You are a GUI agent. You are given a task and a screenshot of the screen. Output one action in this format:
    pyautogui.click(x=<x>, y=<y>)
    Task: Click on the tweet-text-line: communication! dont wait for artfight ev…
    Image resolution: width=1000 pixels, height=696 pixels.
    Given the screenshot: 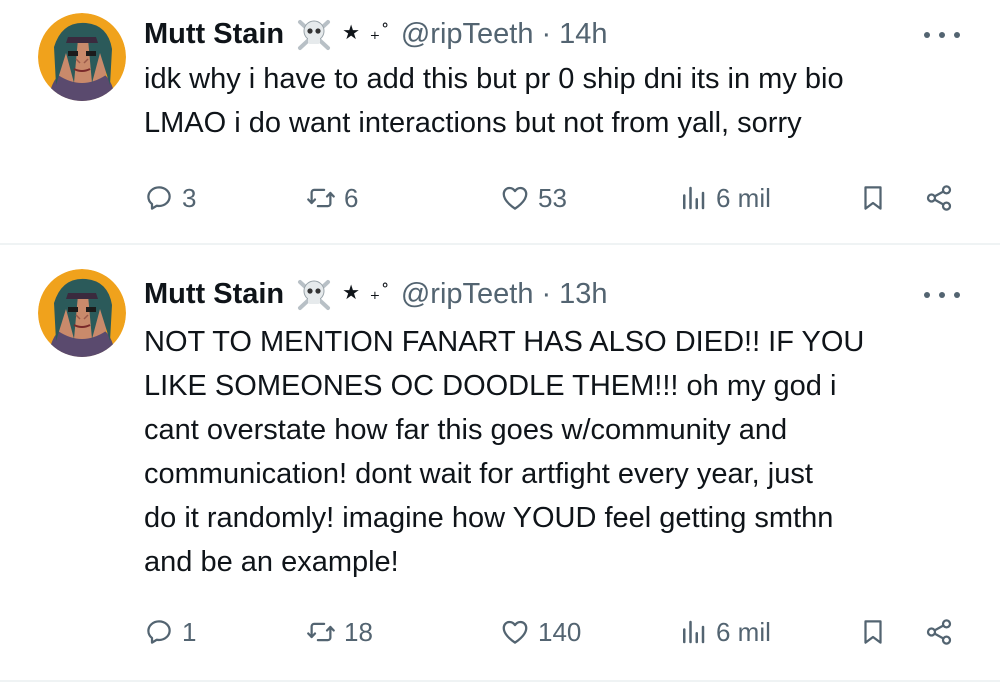 What is the action you would take?
    pyautogui.click(x=478, y=474)
    